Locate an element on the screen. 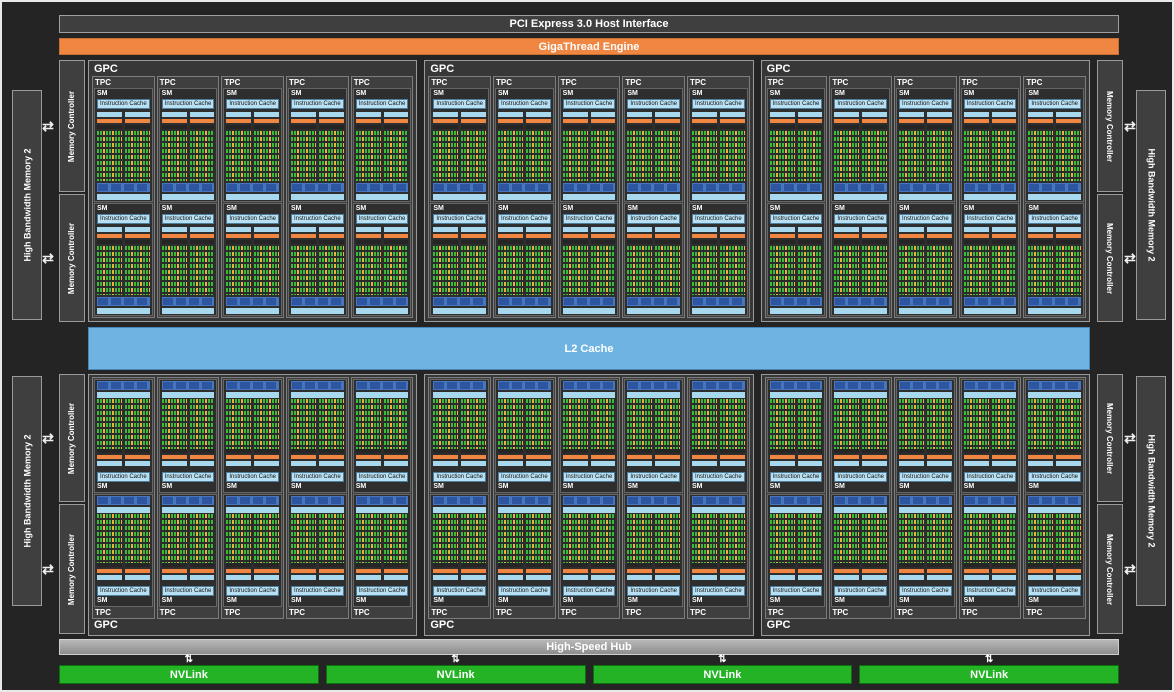  nvlink-cell: ⇅ NVLink is located at coordinates (189, 669).